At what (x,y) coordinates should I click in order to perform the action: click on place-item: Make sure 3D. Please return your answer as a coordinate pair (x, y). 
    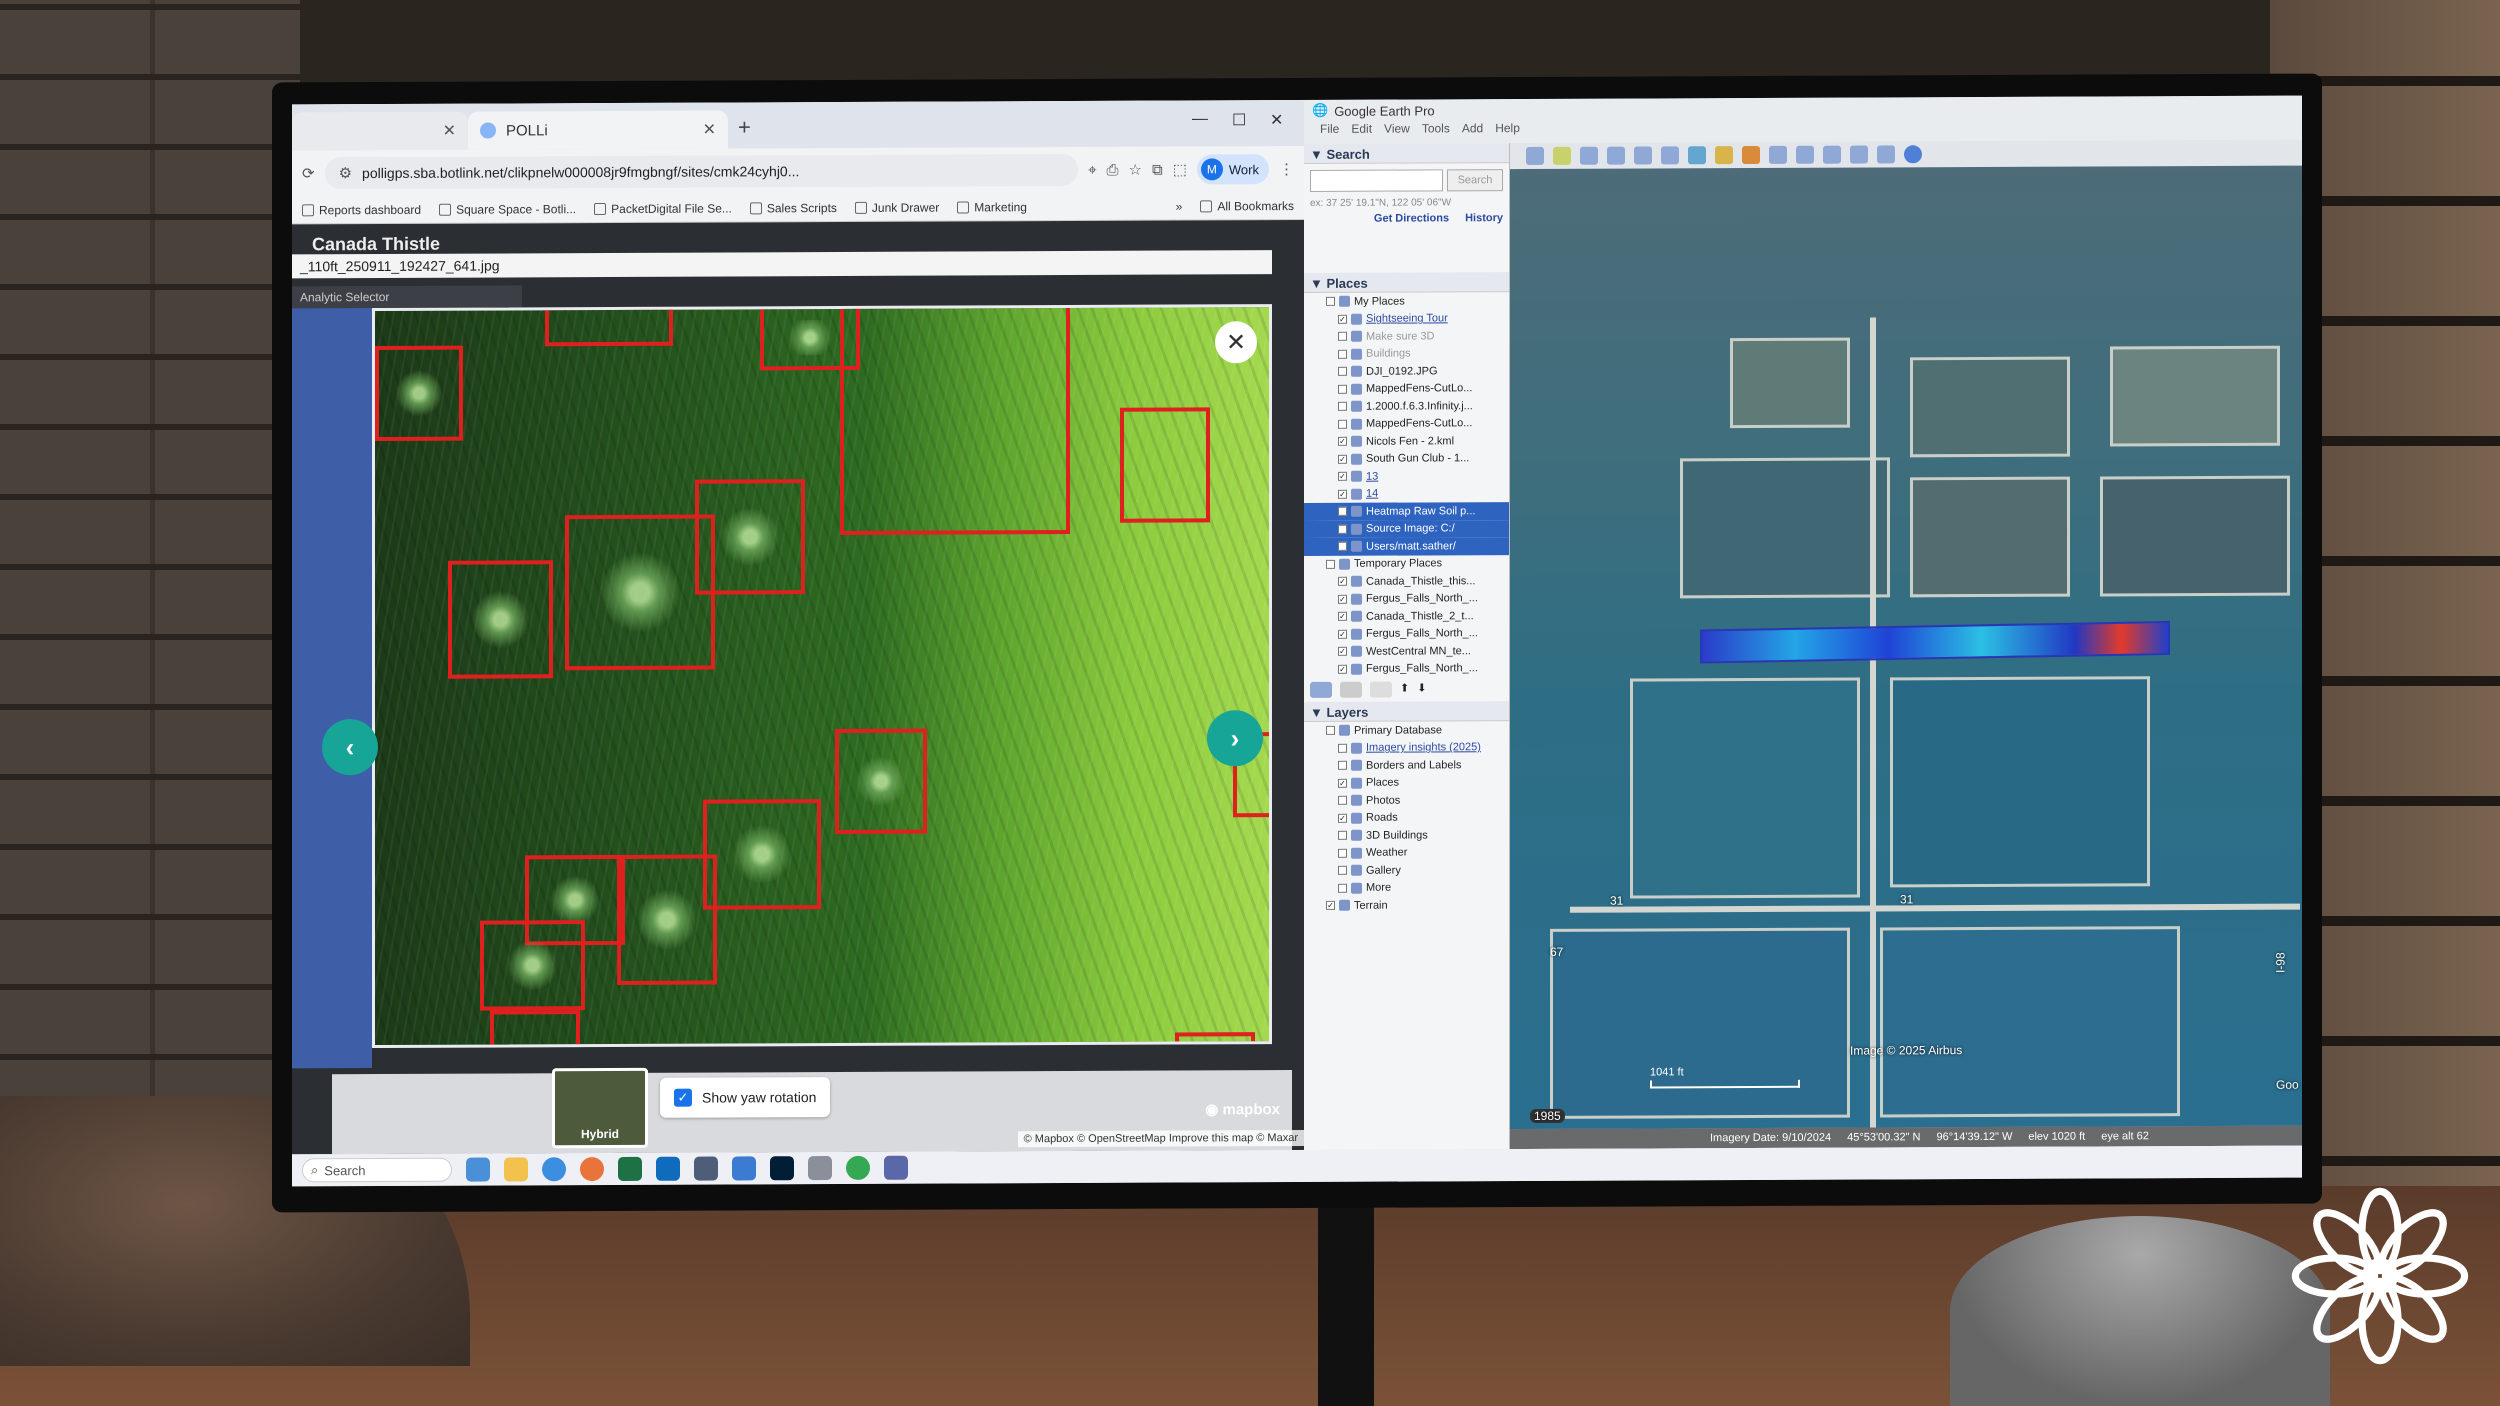
    Looking at the image, I should click on (1406, 336).